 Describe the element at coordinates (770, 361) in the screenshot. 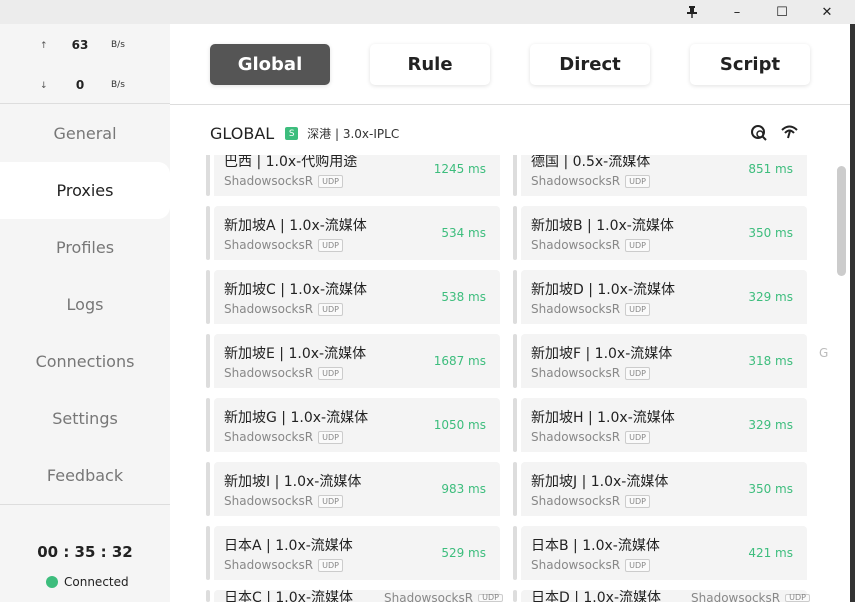

I see `proxy-delay: 318 ms` at that location.